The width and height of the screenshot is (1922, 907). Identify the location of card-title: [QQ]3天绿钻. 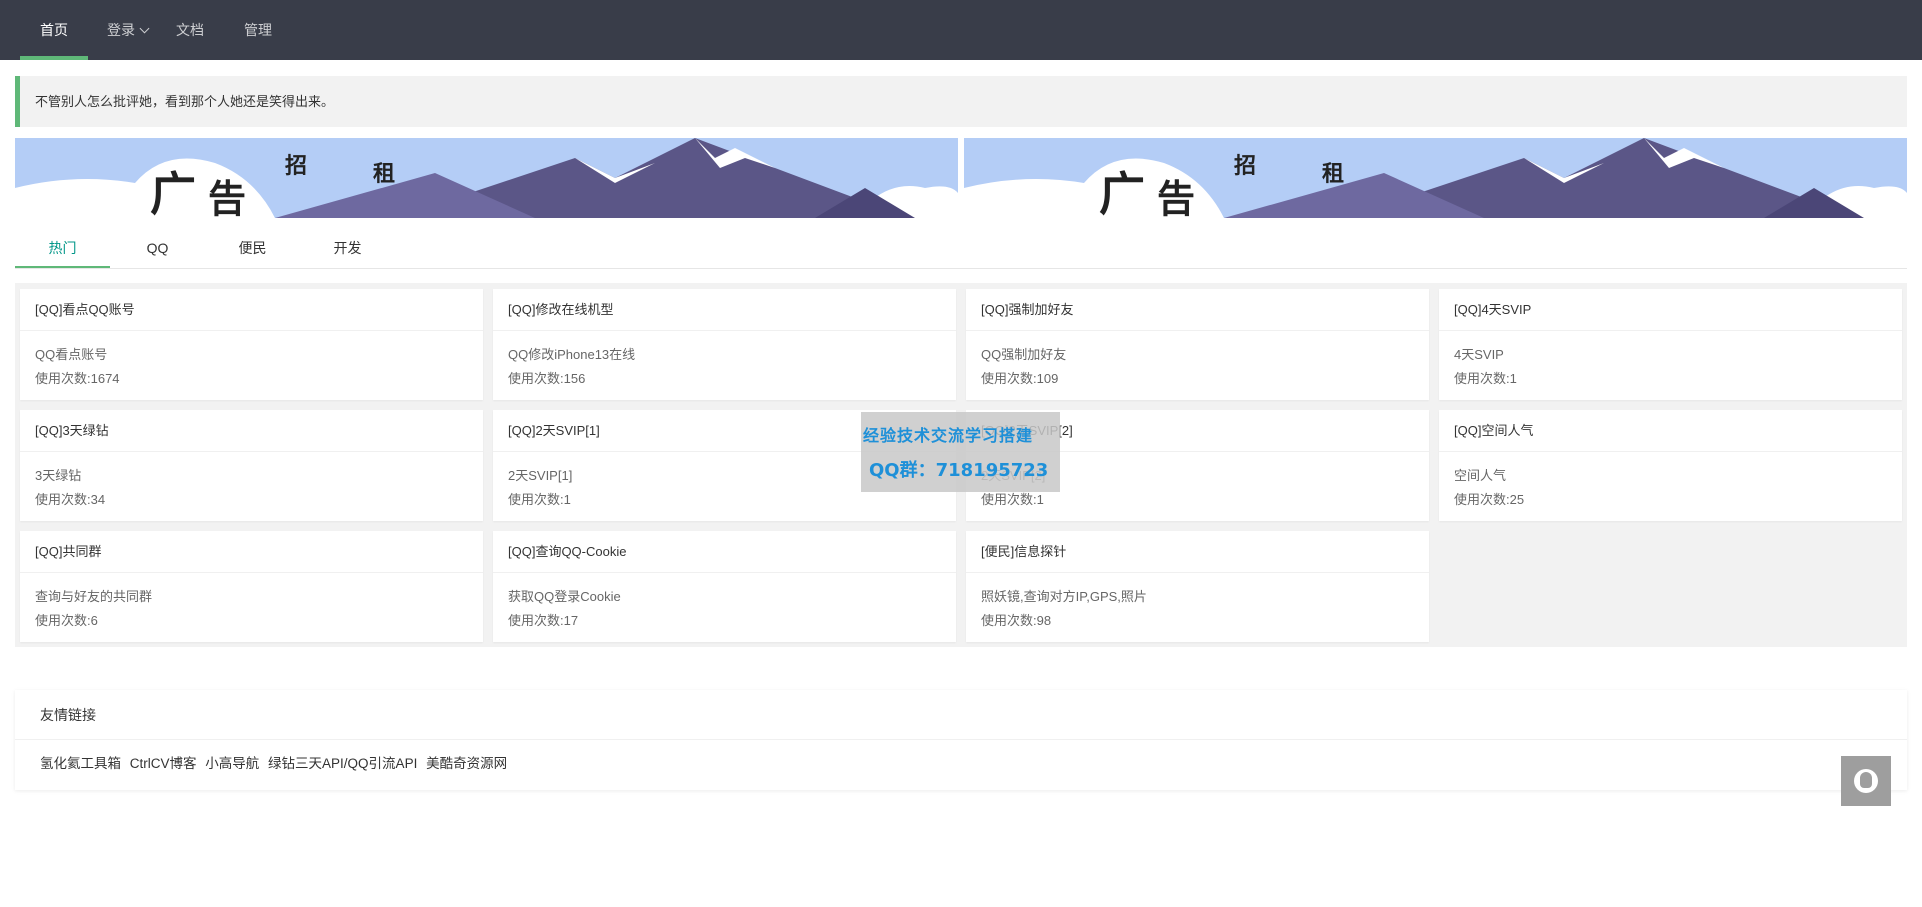
(251, 431).